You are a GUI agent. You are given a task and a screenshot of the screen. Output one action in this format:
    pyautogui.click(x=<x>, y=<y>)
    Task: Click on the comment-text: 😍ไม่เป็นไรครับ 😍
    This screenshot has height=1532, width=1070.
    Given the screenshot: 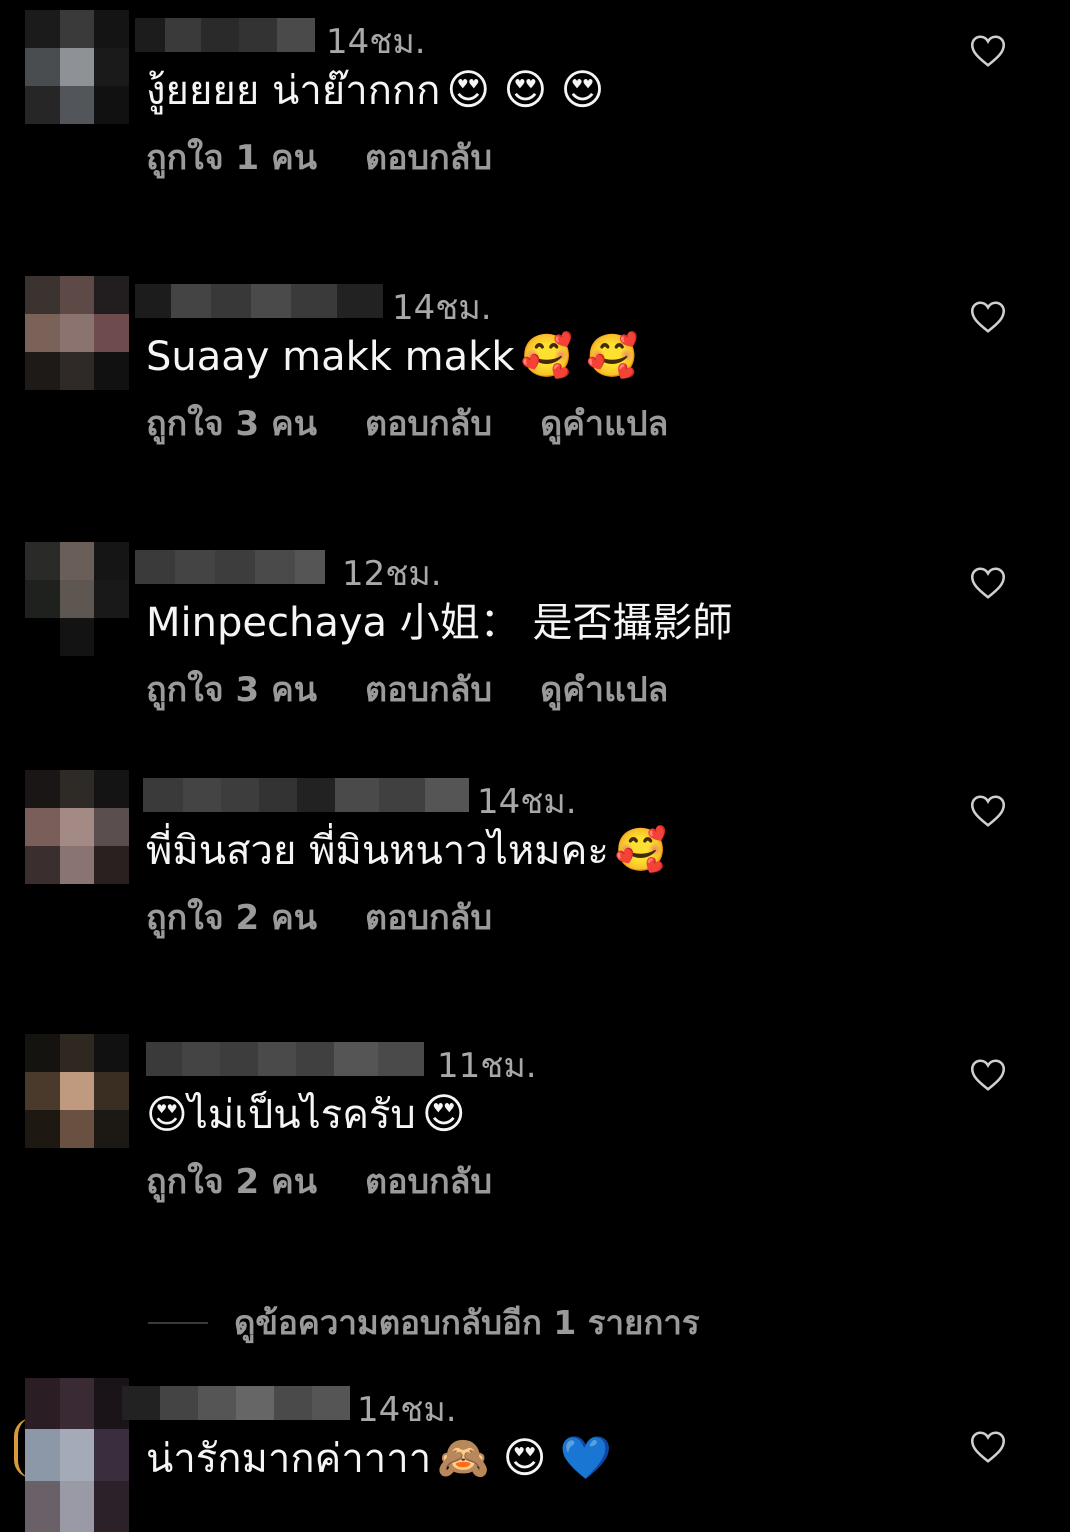 What is the action you would take?
    pyautogui.click(x=306, y=1114)
    